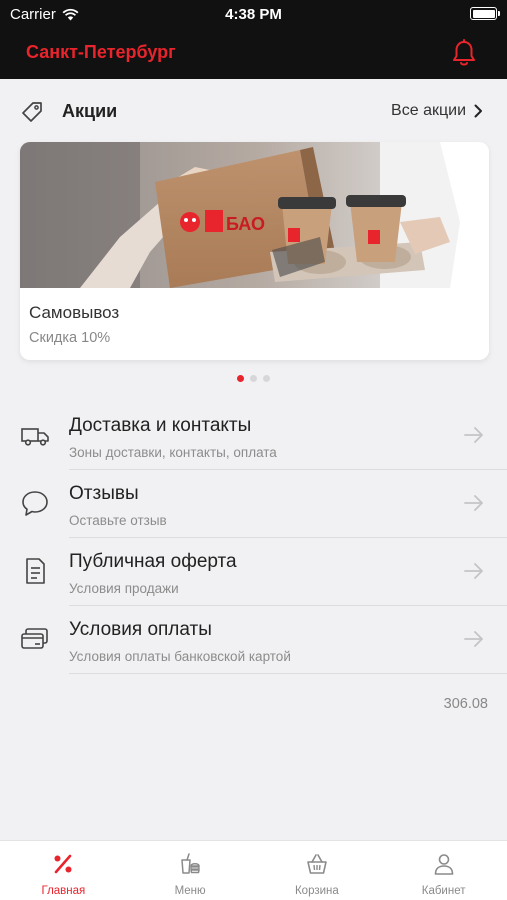 This screenshot has height=900, width=507. I want to click on tab-home: Главная, so click(63, 870).